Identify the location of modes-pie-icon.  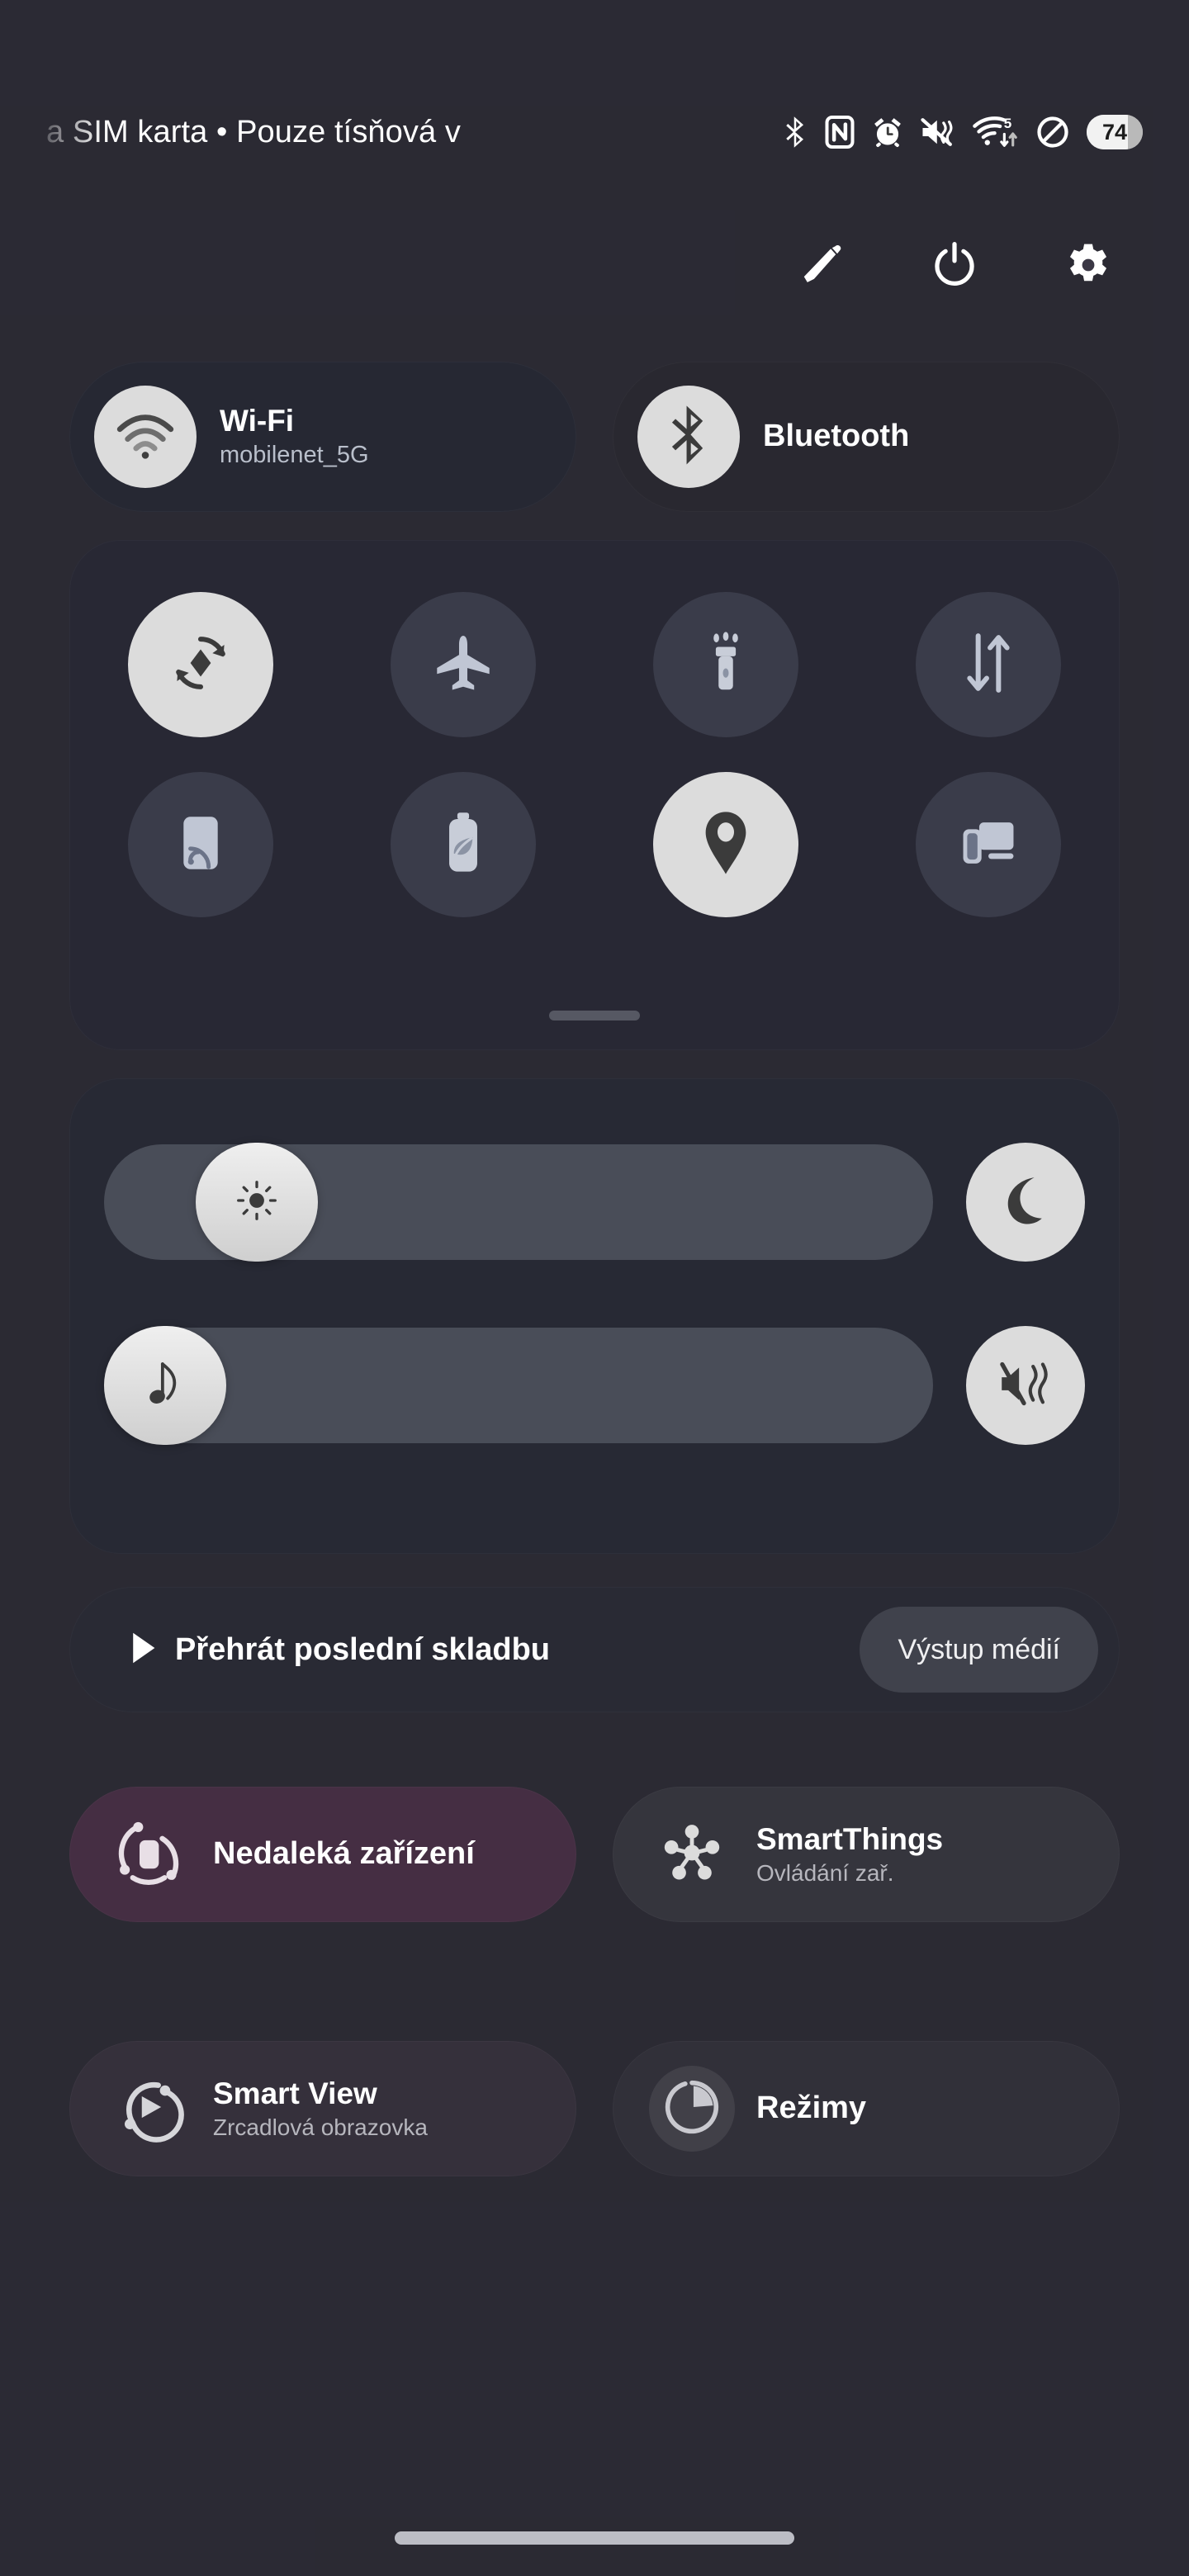
(691, 2109).